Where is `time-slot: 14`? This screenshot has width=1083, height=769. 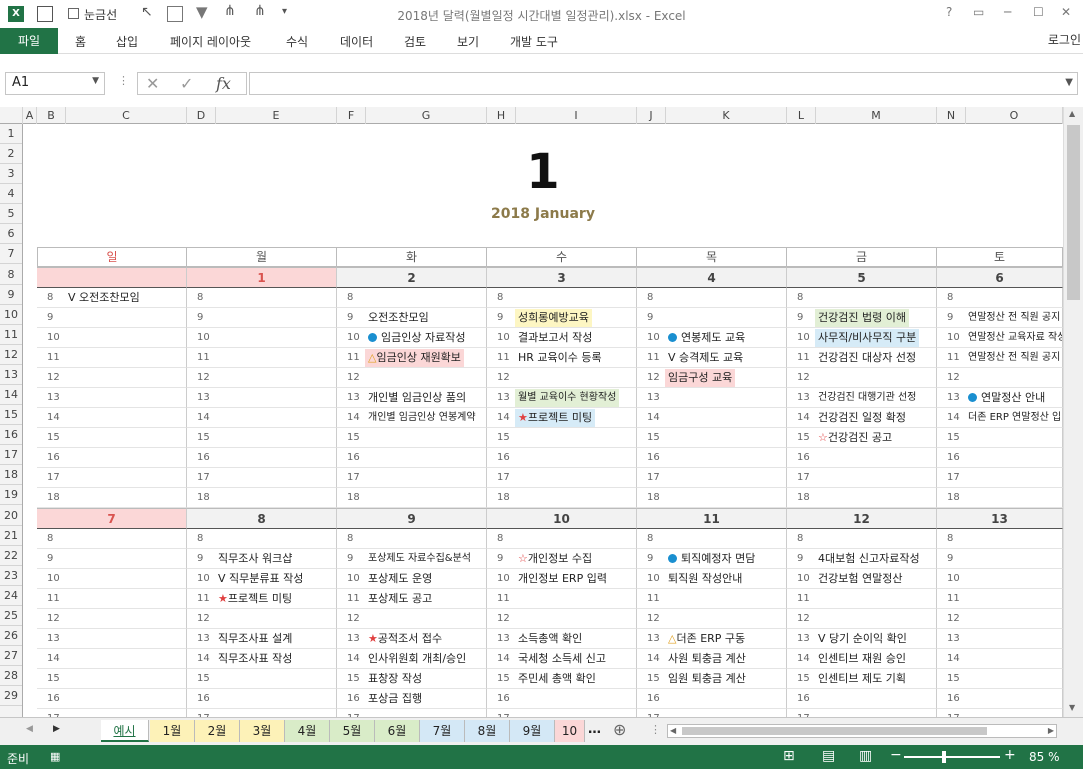
time-slot: 14 is located at coordinates (112, 418).